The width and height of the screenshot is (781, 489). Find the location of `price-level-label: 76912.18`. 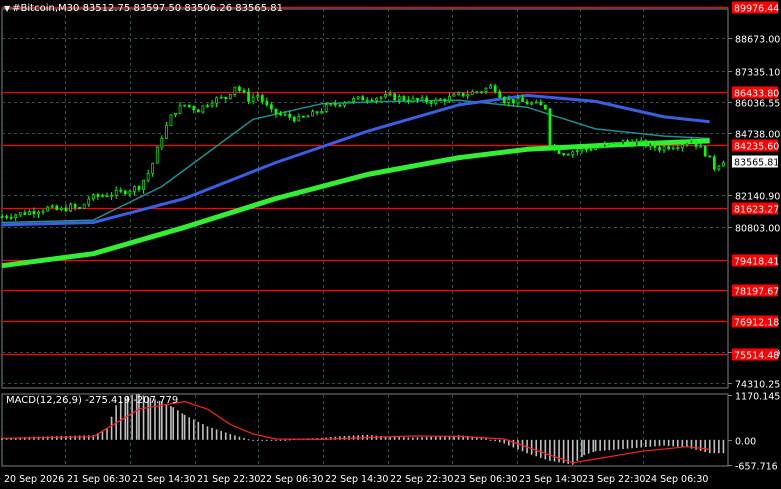

price-level-label: 76912.18 is located at coordinates (756, 323).